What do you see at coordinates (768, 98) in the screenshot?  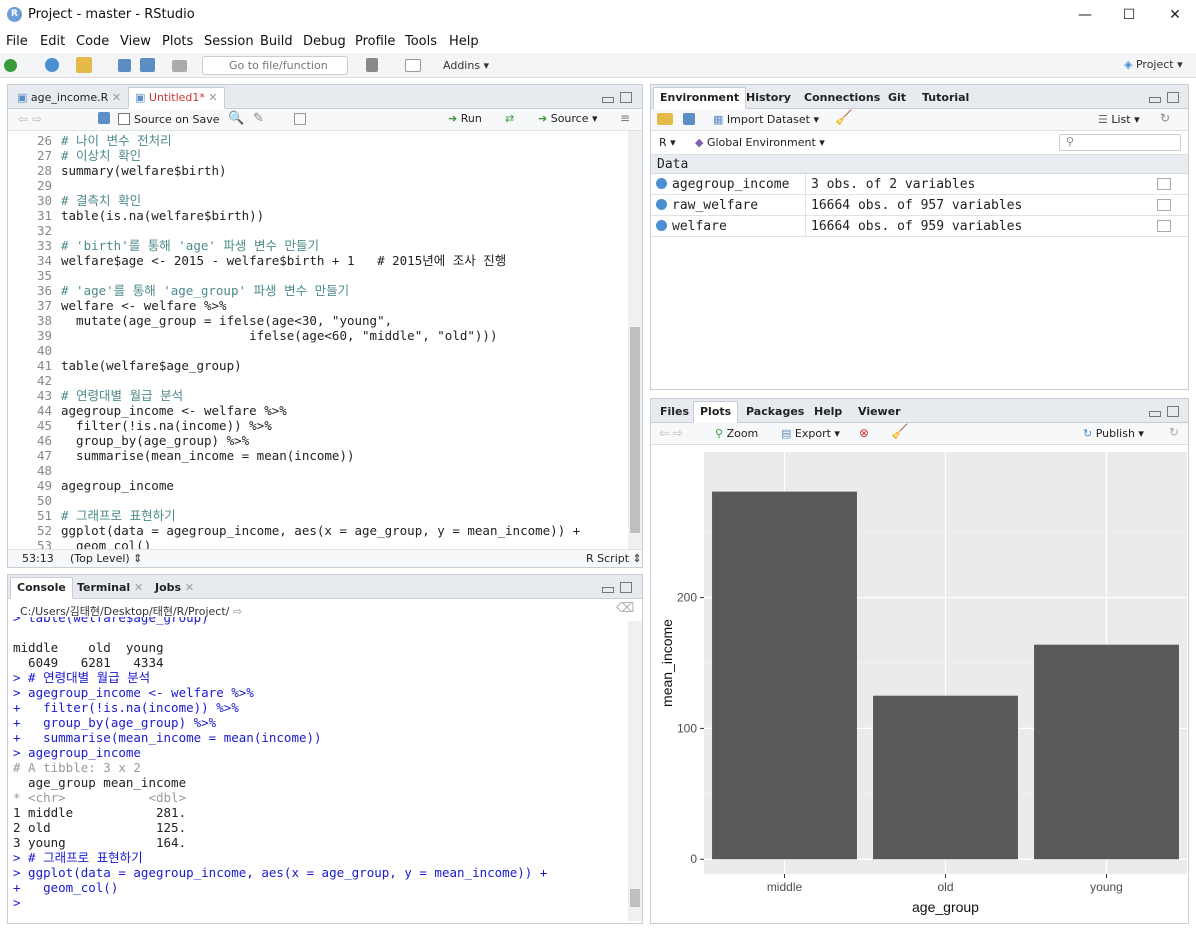 I see `tab-history: History` at bounding box center [768, 98].